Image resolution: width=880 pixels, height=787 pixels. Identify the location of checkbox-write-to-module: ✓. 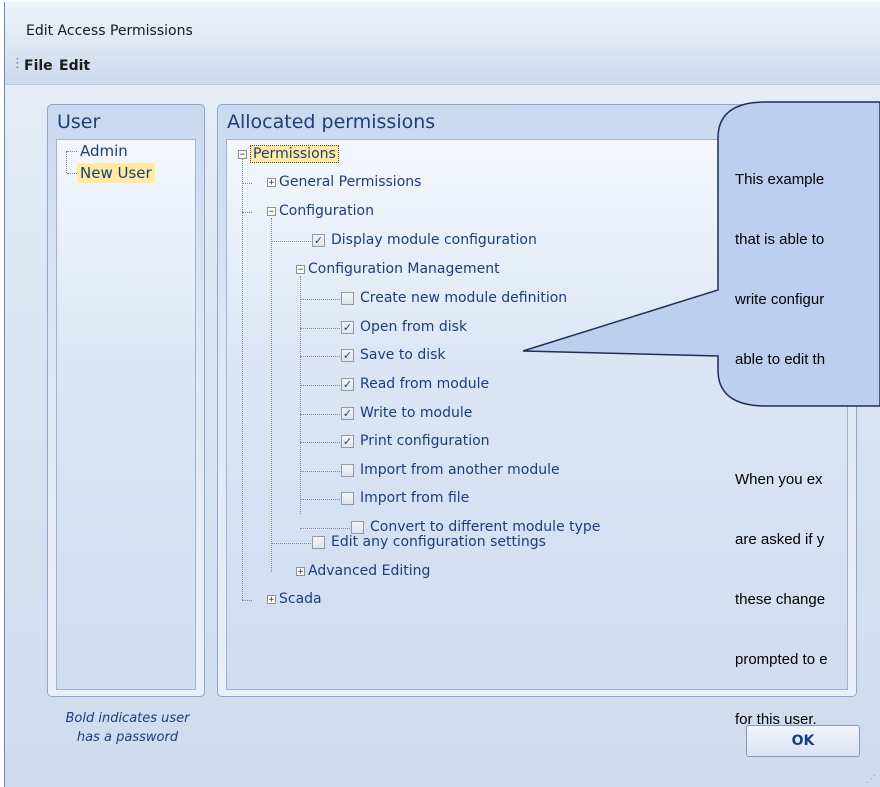
(347, 413).